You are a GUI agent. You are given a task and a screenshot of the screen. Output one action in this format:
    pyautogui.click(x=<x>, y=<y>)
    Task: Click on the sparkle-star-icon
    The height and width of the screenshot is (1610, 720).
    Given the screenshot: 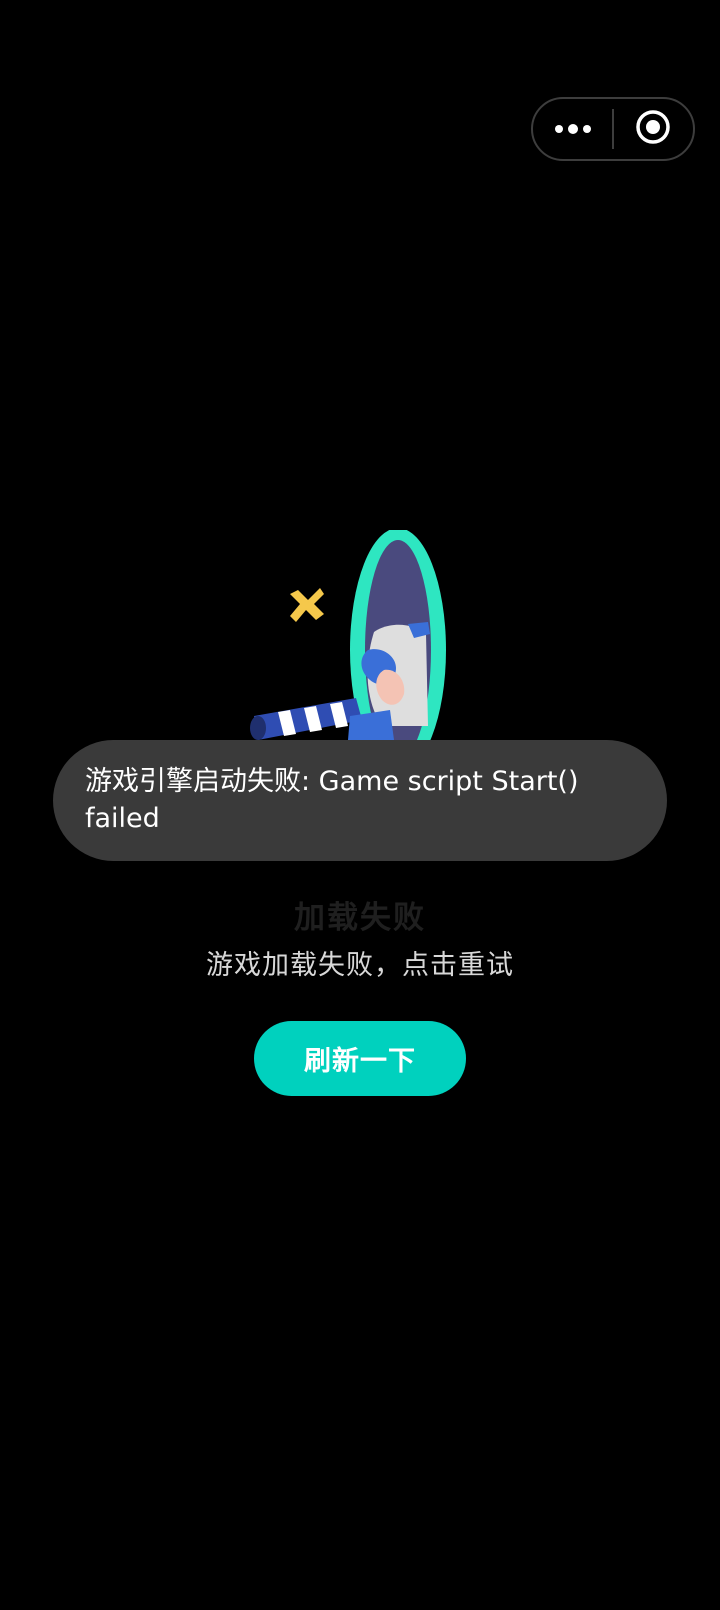 What is the action you would take?
    pyautogui.click(x=307, y=605)
    